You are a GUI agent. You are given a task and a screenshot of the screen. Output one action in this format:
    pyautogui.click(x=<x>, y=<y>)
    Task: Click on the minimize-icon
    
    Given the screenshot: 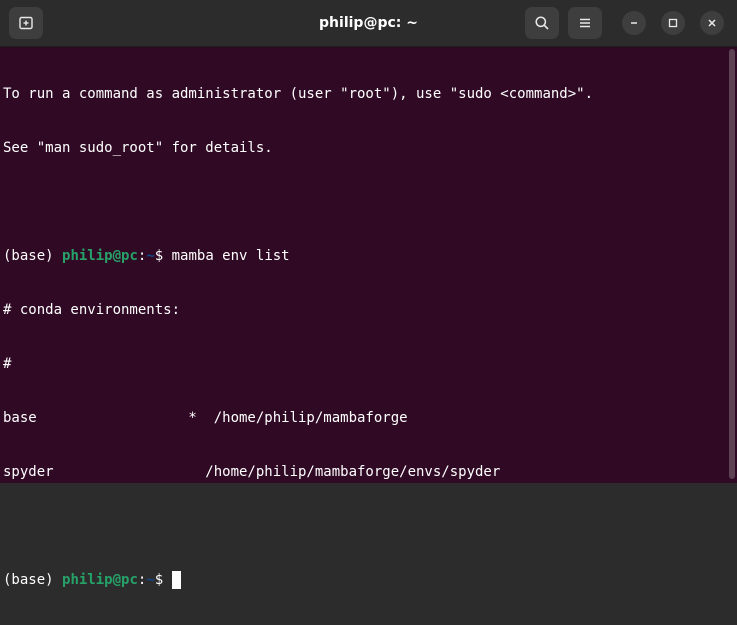 What is the action you would take?
    pyautogui.click(x=634, y=23)
    